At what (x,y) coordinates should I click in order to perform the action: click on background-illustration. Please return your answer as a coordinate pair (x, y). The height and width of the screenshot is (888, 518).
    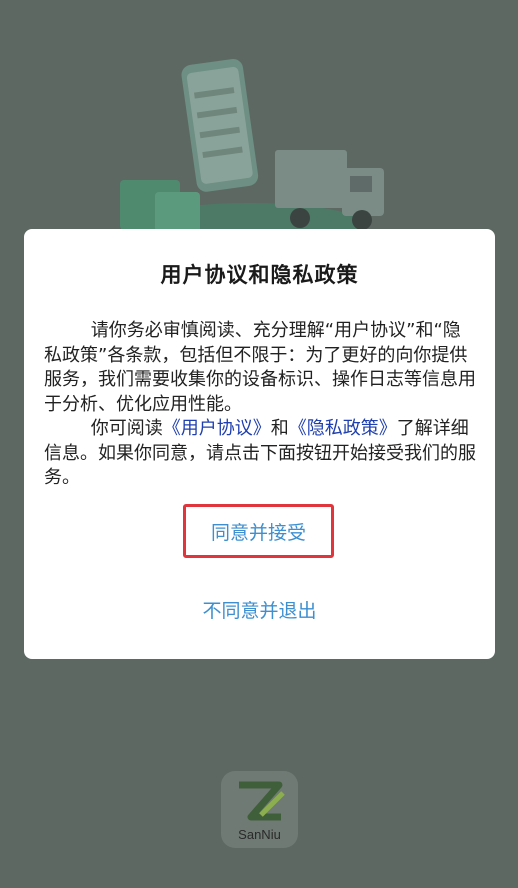
    Looking at the image, I should click on (252, 149).